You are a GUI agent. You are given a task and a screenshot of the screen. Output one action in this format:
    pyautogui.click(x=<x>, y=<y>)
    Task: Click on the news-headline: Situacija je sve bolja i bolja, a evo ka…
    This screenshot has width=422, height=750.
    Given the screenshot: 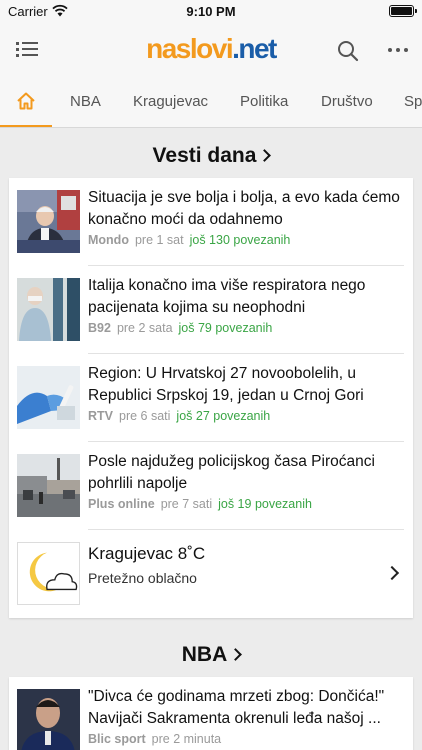 What is the action you would take?
    pyautogui.click(x=244, y=208)
    